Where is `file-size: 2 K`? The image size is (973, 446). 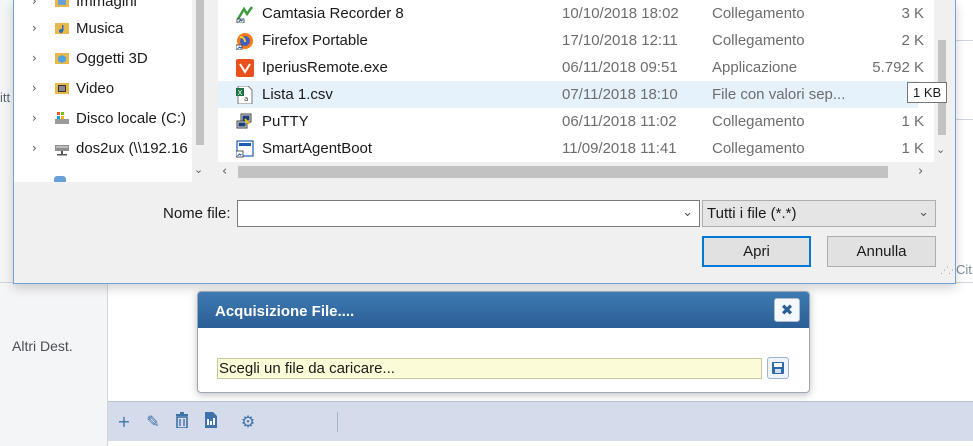
file-size: 2 K is located at coordinates (912, 40).